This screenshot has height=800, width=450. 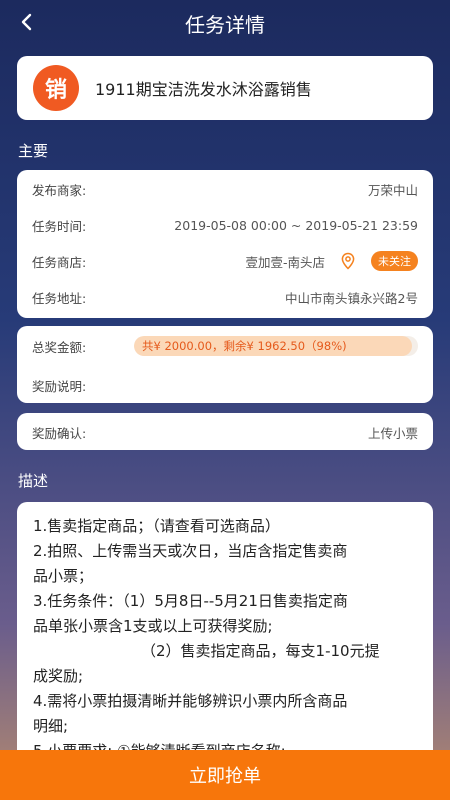 What do you see at coordinates (203, 89) in the screenshot?
I see `task-name: 1911期宝洁洗发水沐浴露销售` at bounding box center [203, 89].